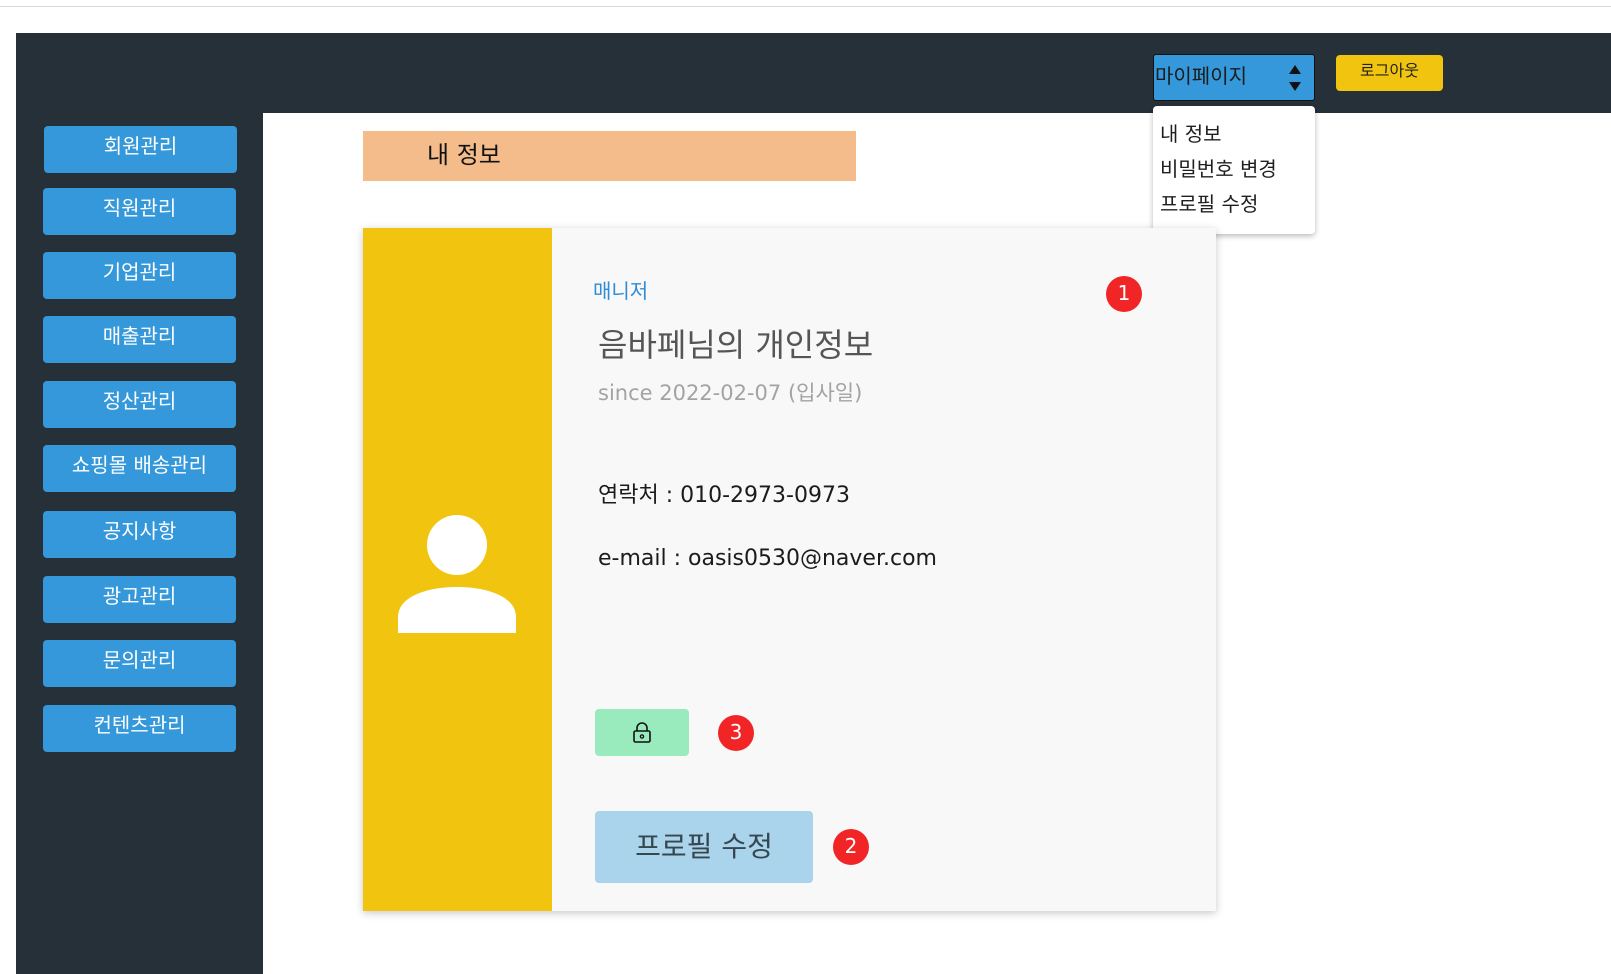  I want to click on sidebar-item-staff-management: 직원관리, so click(139, 211).